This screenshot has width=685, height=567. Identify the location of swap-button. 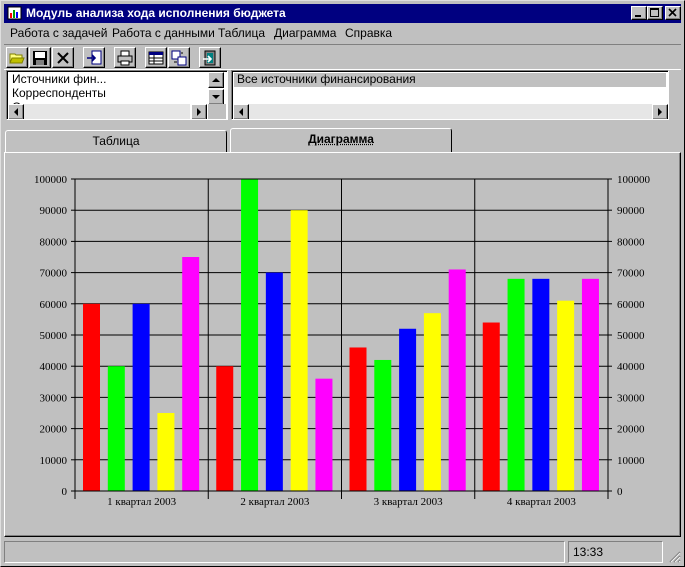
(179, 57).